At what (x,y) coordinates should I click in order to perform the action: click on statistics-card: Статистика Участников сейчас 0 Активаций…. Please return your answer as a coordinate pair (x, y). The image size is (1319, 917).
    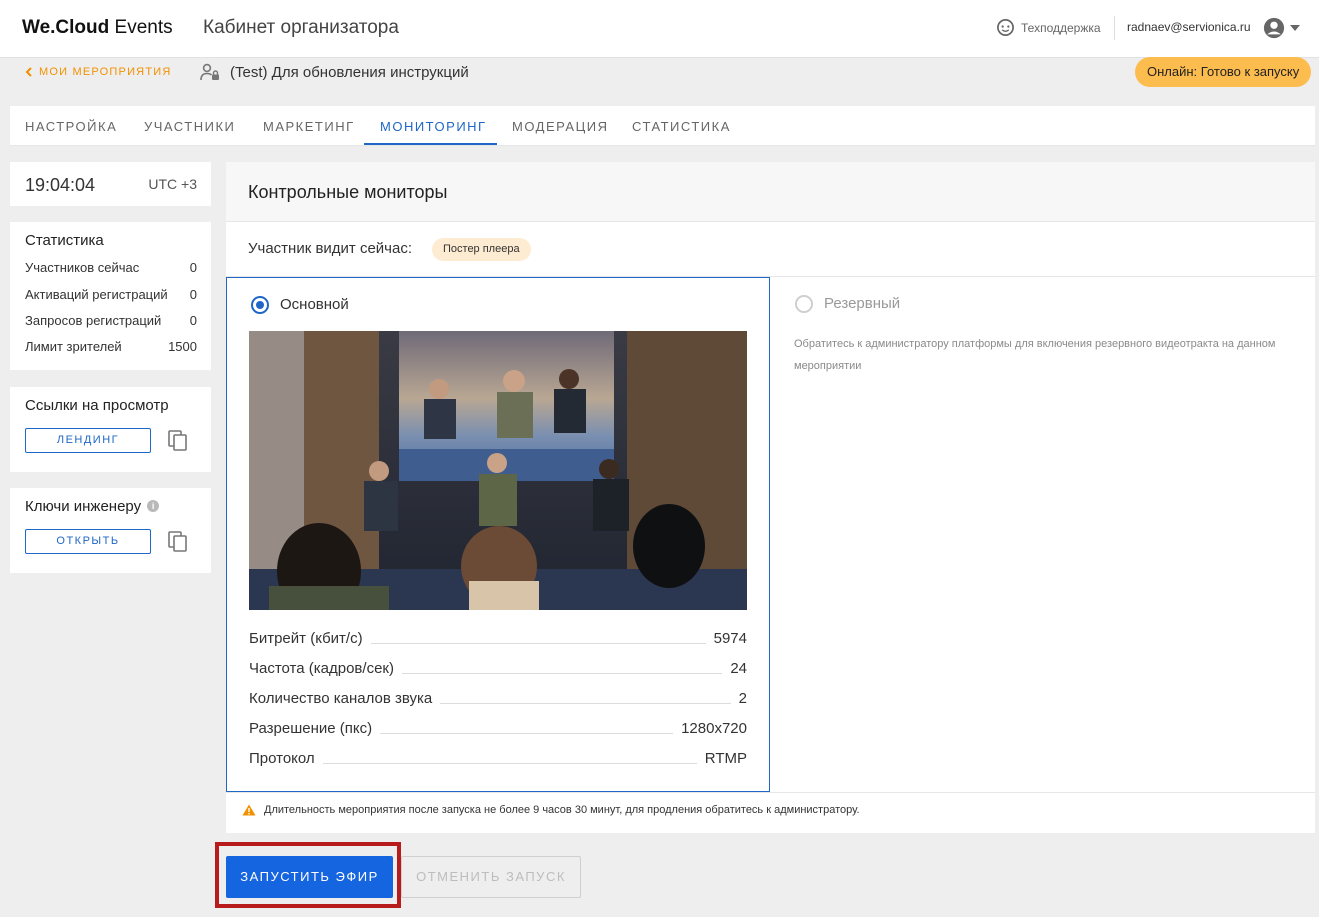
    Looking at the image, I should click on (110, 296).